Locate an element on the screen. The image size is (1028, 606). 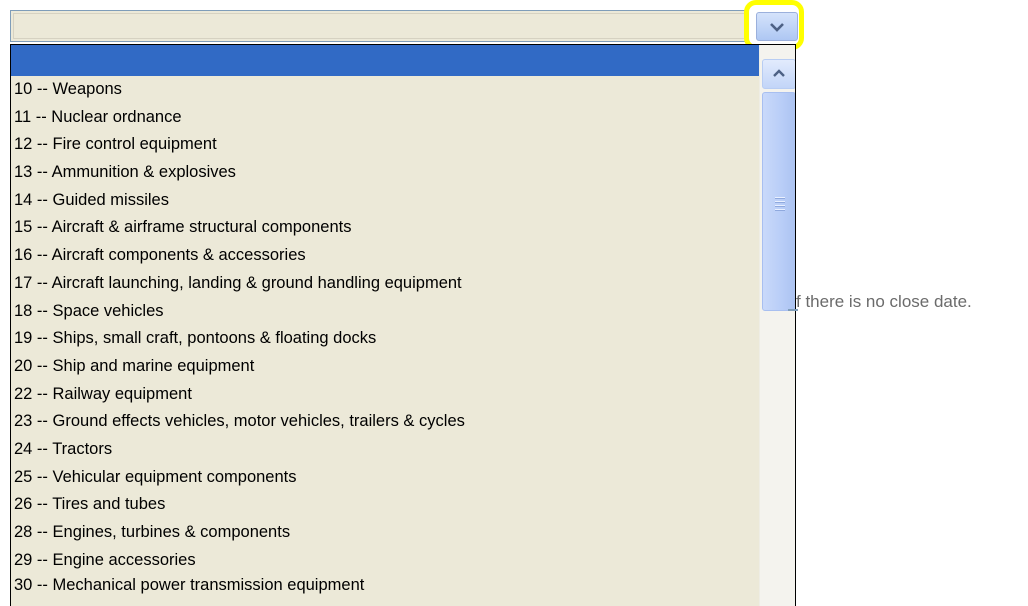
list-item: 11 -- Nuclear ordnance is located at coordinates (385, 118).